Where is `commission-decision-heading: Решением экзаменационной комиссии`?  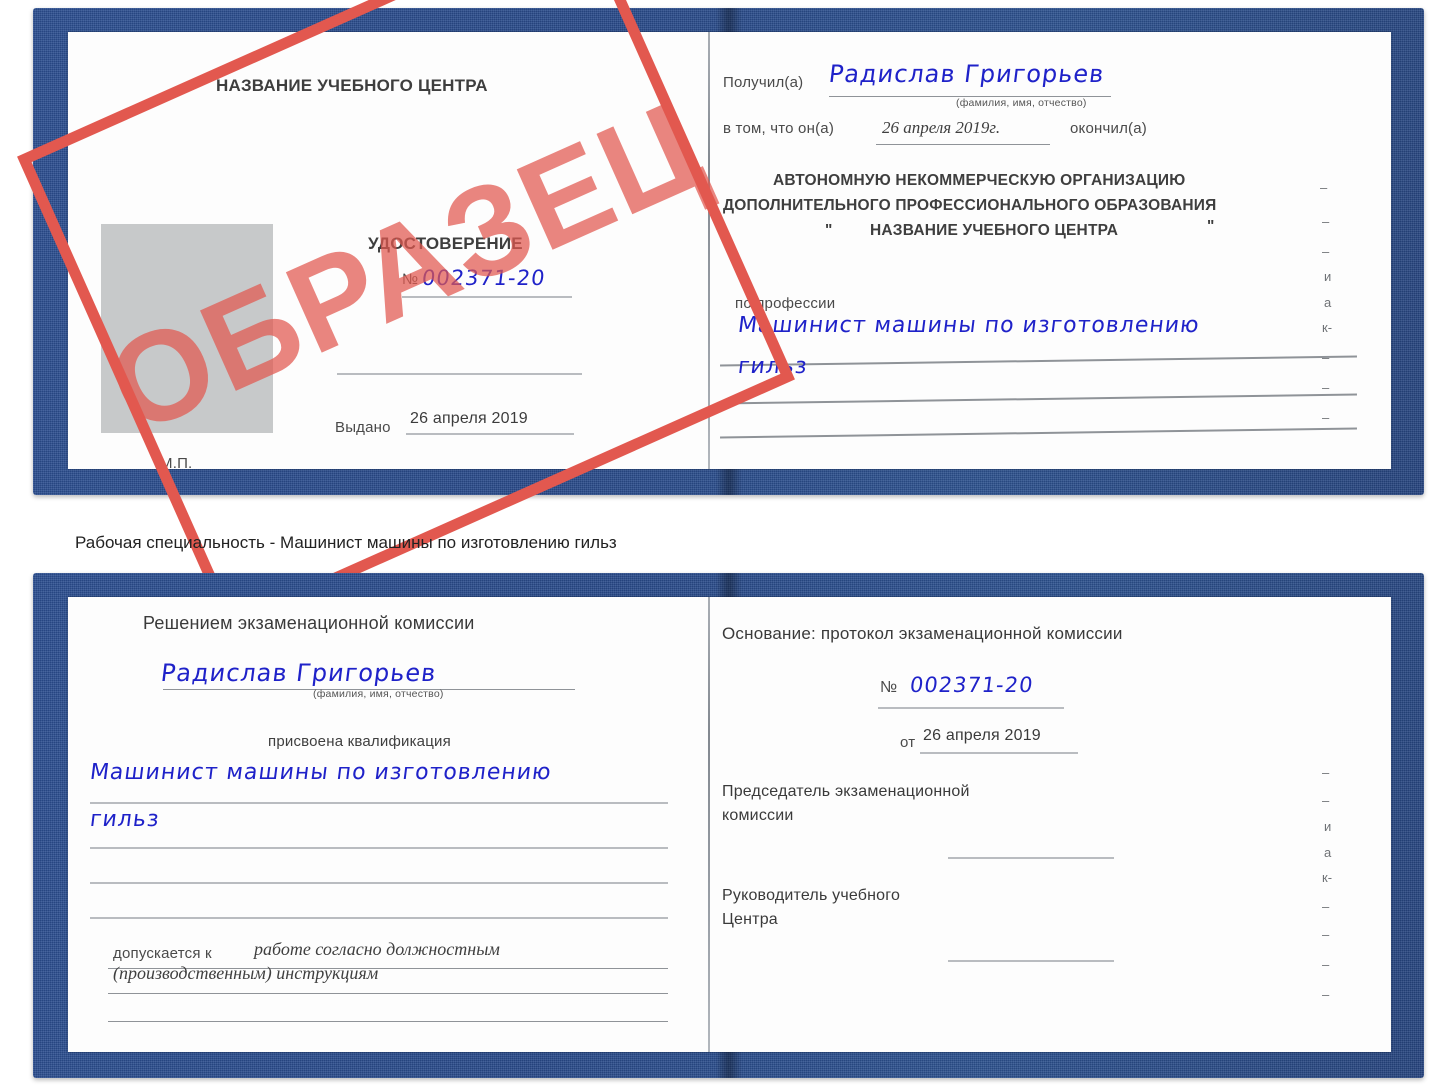
commission-decision-heading: Решением экзаменационной комиссии is located at coordinates (309, 623).